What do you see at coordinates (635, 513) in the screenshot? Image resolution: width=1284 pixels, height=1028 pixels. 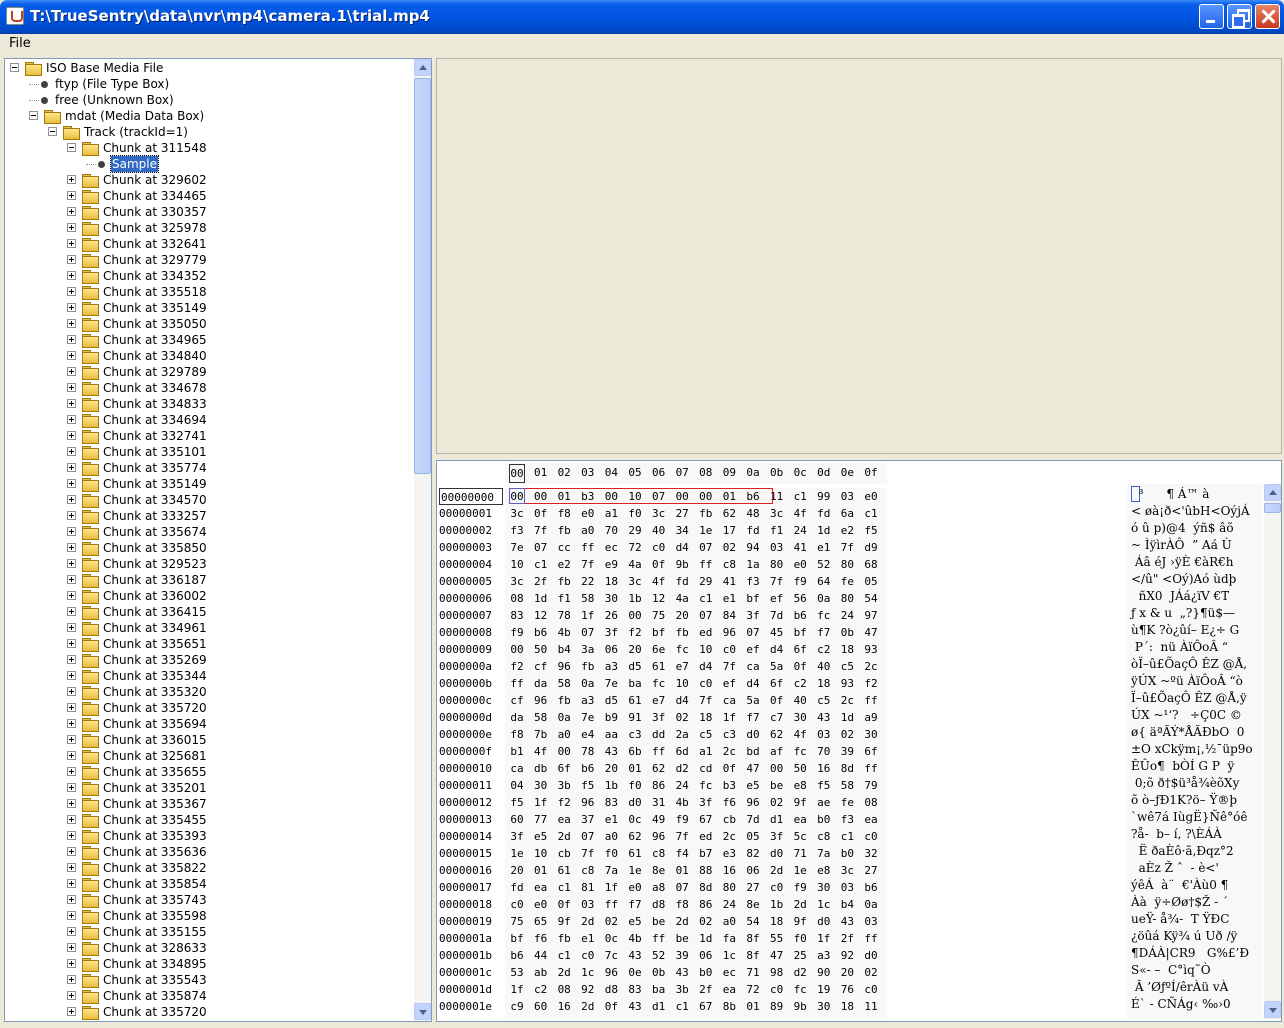 I see `hex-byte: f0` at bounding box center [635, 513].